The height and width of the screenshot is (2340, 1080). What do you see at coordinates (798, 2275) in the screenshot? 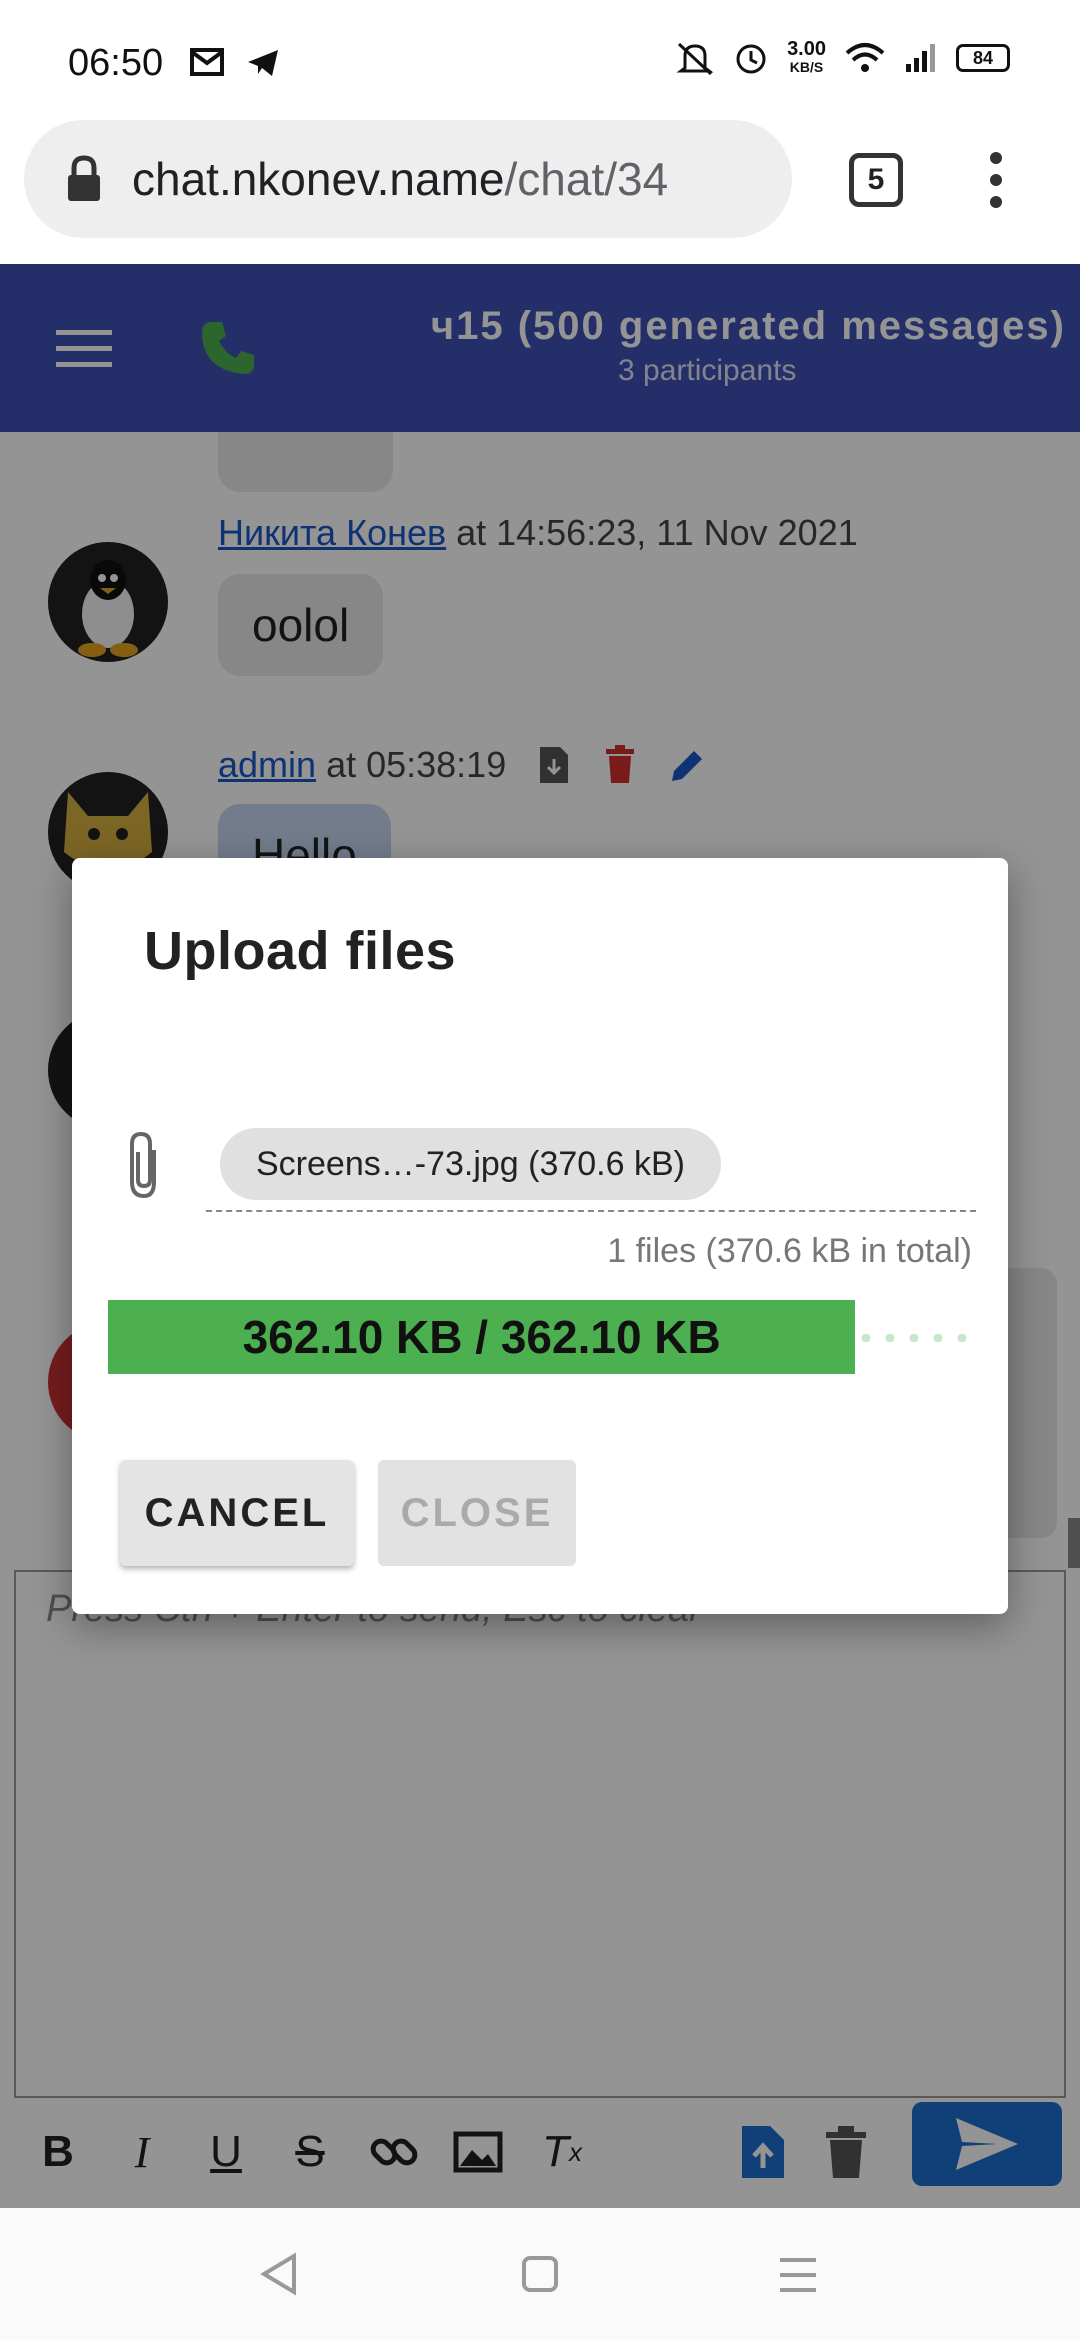
I see `recents-icon` at bounding box center [798, 2275].